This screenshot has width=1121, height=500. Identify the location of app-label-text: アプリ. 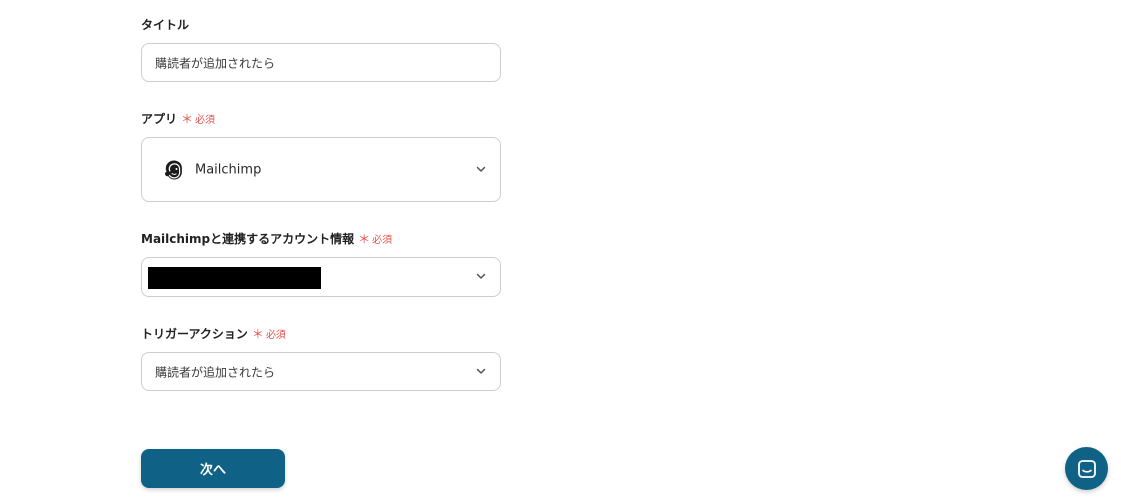
(159, 119).